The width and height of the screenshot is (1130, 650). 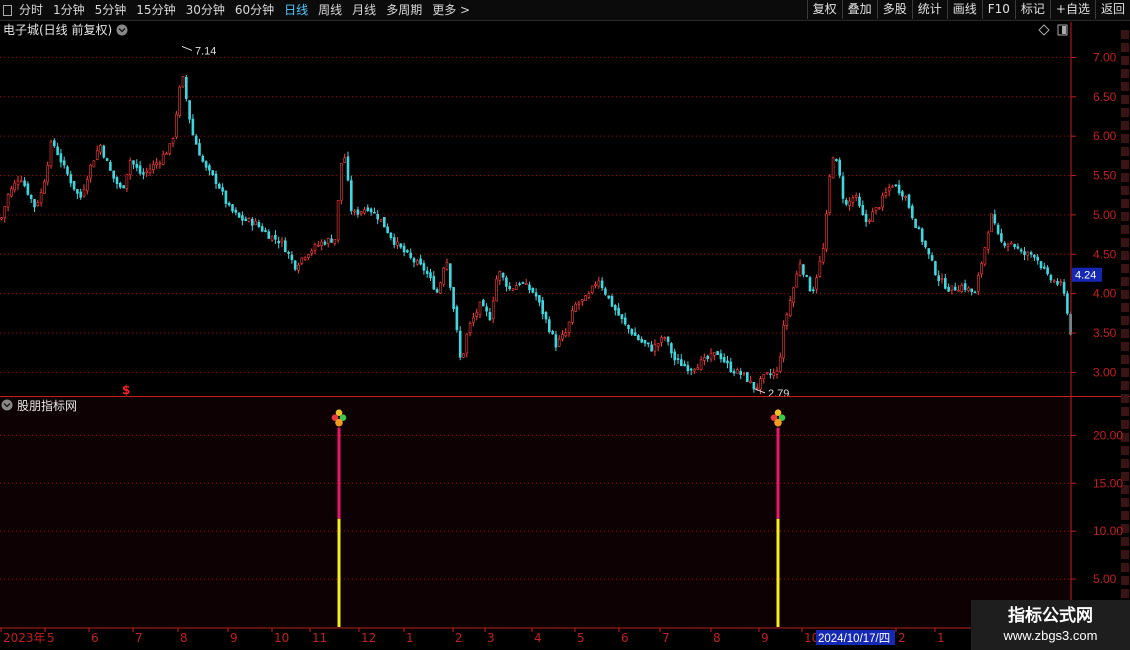 I want to click on toolbar-button: 复权, so click(x=824, y=9).